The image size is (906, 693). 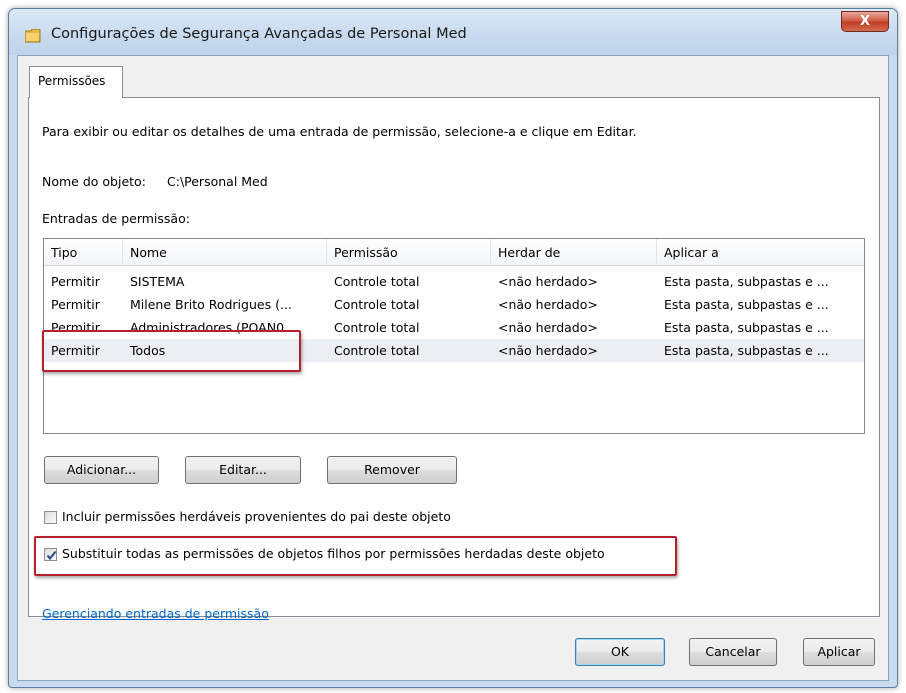 I want to click on column-header-name: Nome, so click(x=225, y=252).